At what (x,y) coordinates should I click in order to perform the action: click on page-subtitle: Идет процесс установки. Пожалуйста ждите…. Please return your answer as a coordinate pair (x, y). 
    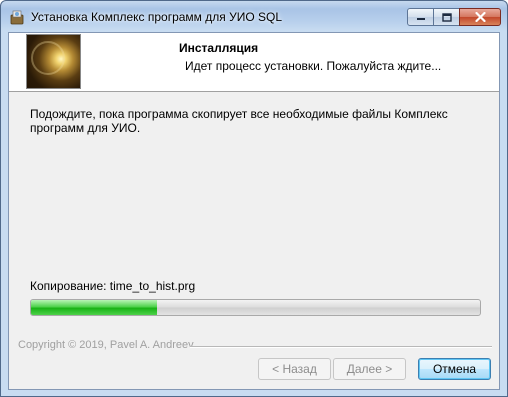
    Looking at the image, I should click on (313, 66).